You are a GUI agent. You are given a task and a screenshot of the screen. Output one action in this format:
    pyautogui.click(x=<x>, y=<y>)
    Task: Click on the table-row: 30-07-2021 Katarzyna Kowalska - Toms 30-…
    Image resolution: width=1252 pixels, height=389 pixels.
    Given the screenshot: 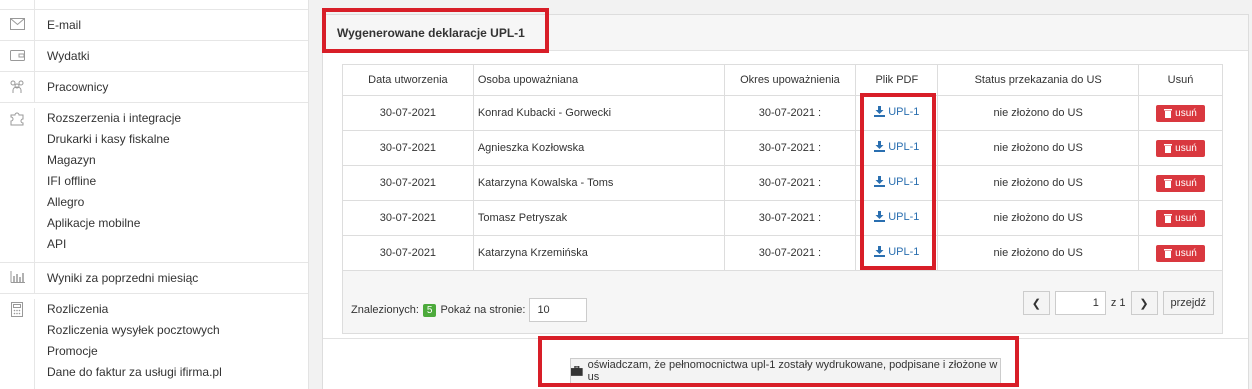 What is the action you would take?
    pyautogui.click(x=782, y=183)
    